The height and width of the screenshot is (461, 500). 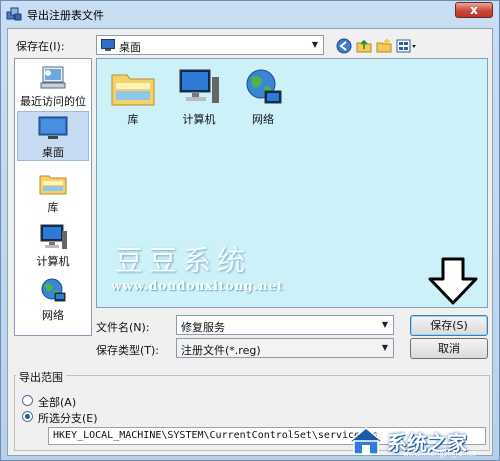 I want to click on place-desktop: 桌面, so click(x=53, y=136).